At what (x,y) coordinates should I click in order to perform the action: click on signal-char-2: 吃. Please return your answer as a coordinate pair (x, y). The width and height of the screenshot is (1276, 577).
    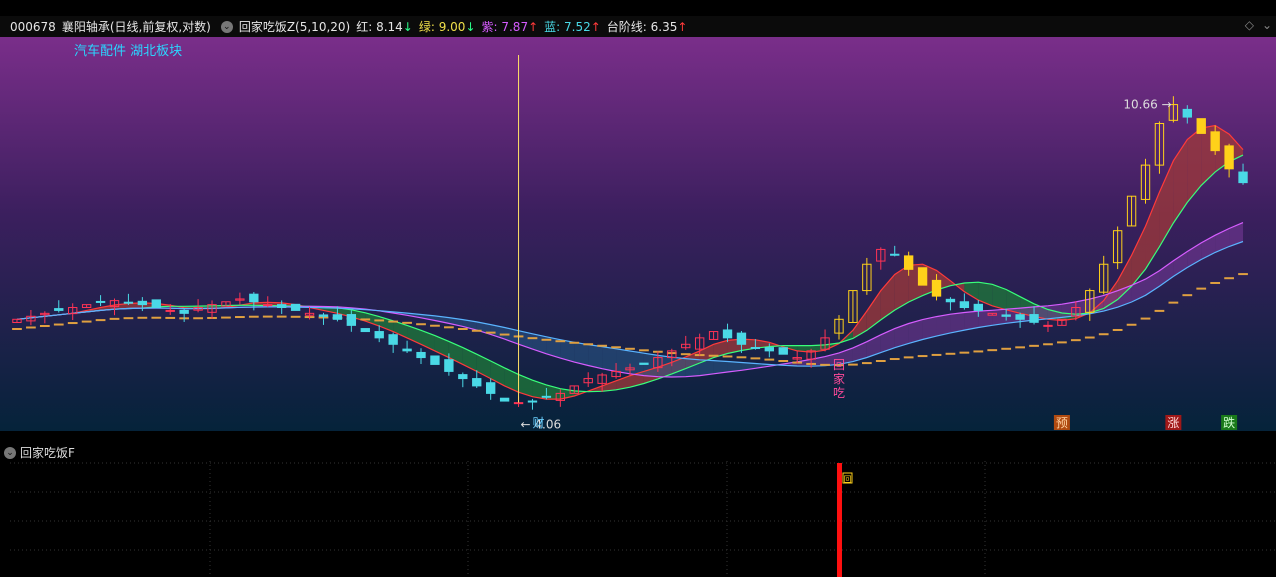
    Looking at the image, I should click on (839, 393).